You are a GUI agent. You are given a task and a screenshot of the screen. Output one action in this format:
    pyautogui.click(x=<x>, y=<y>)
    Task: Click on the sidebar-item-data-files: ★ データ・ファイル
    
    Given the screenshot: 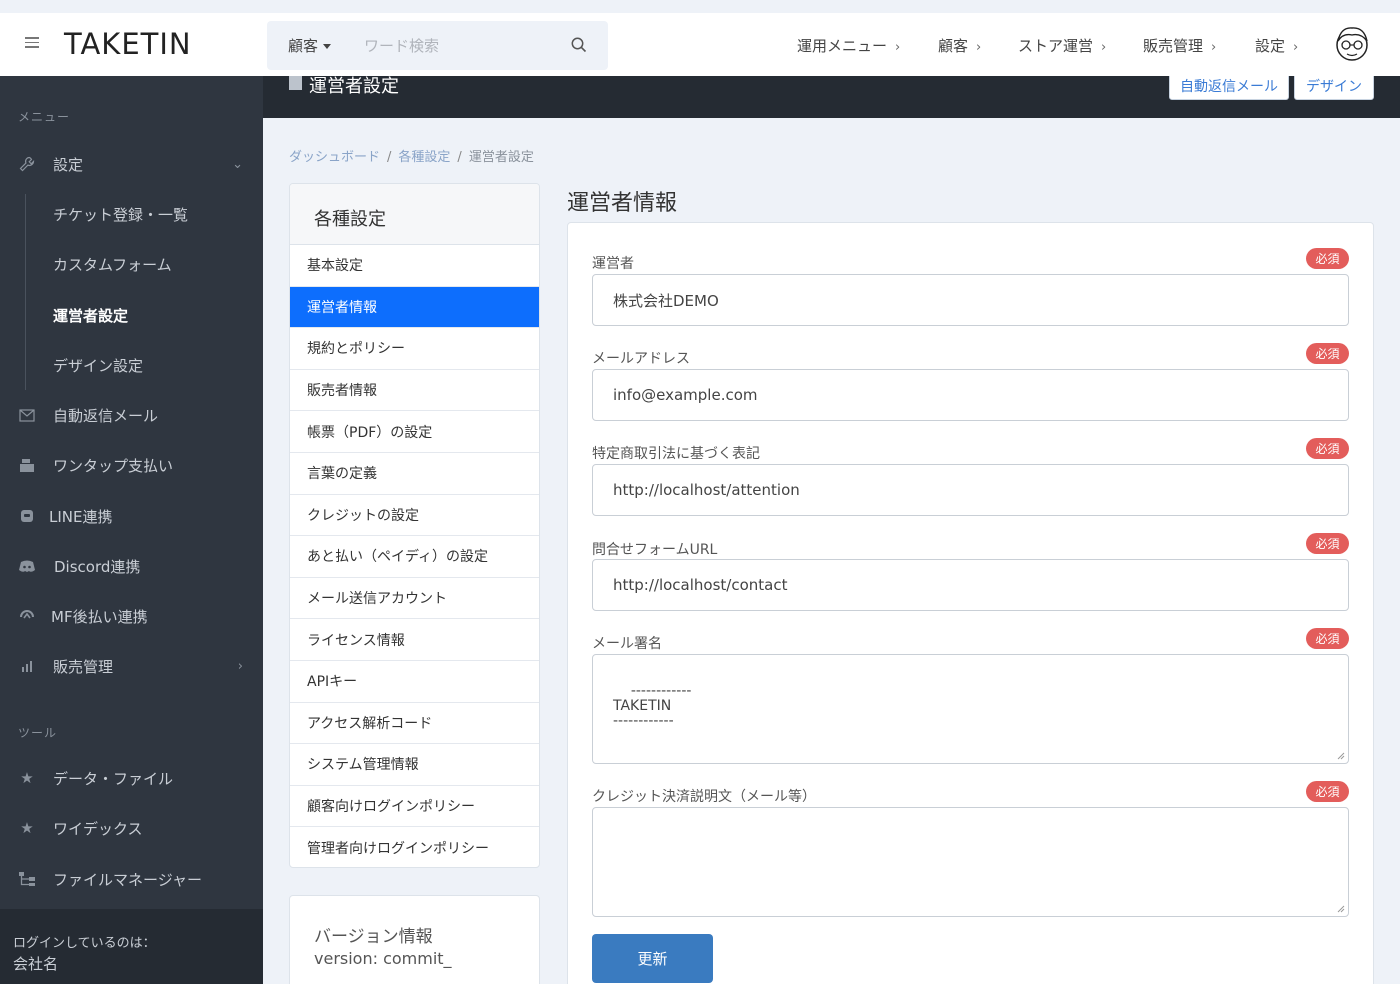 What is the action you would take?
    pyautogui.click(x=131, y=778)
    